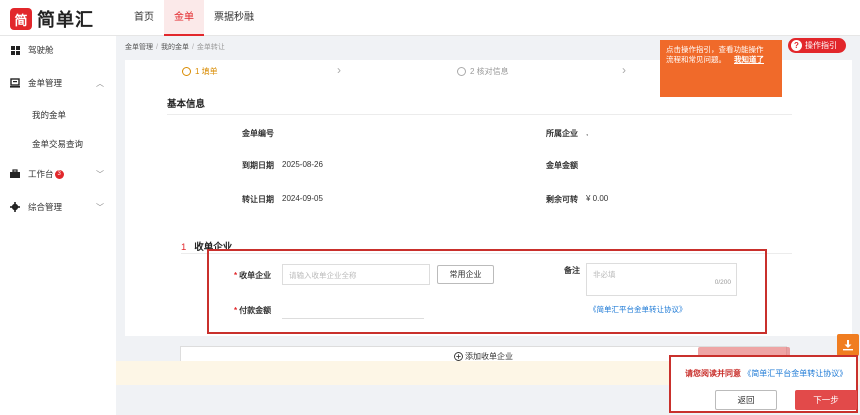 Image resolution: width=860 pixels, height=415 pixels. I want to click on common-company-button: 常用企业, so click(465, 274).